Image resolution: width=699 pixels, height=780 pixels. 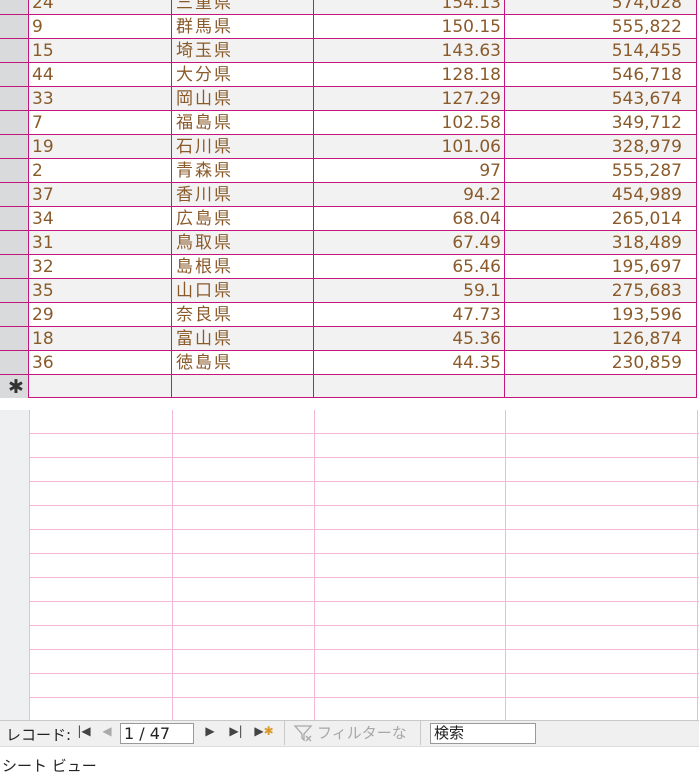 What do you see at coordinates (409, 314) in the screenshot?
I see `area-cell: 47.73` at bounding box center [409, 314].